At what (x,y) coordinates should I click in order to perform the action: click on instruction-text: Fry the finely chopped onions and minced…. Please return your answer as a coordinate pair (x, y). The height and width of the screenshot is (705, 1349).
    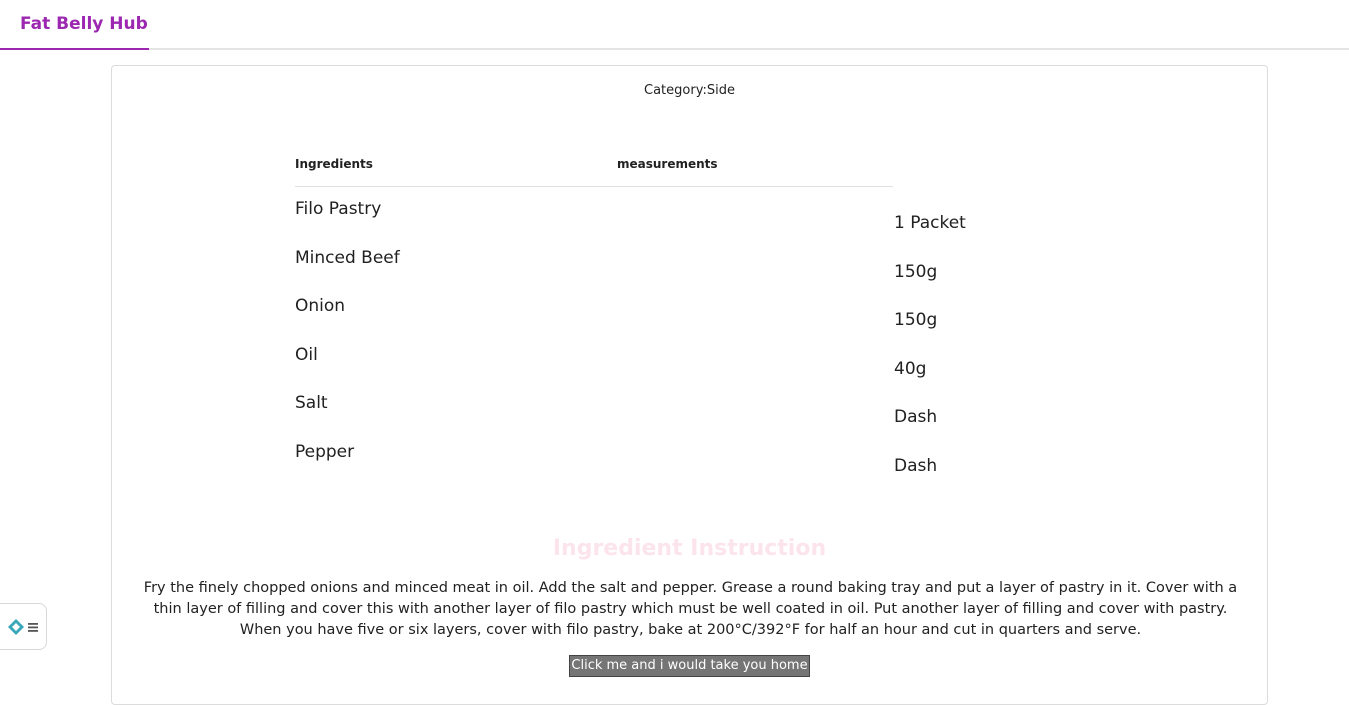
    Looking at the image, I should click on (690, 609).